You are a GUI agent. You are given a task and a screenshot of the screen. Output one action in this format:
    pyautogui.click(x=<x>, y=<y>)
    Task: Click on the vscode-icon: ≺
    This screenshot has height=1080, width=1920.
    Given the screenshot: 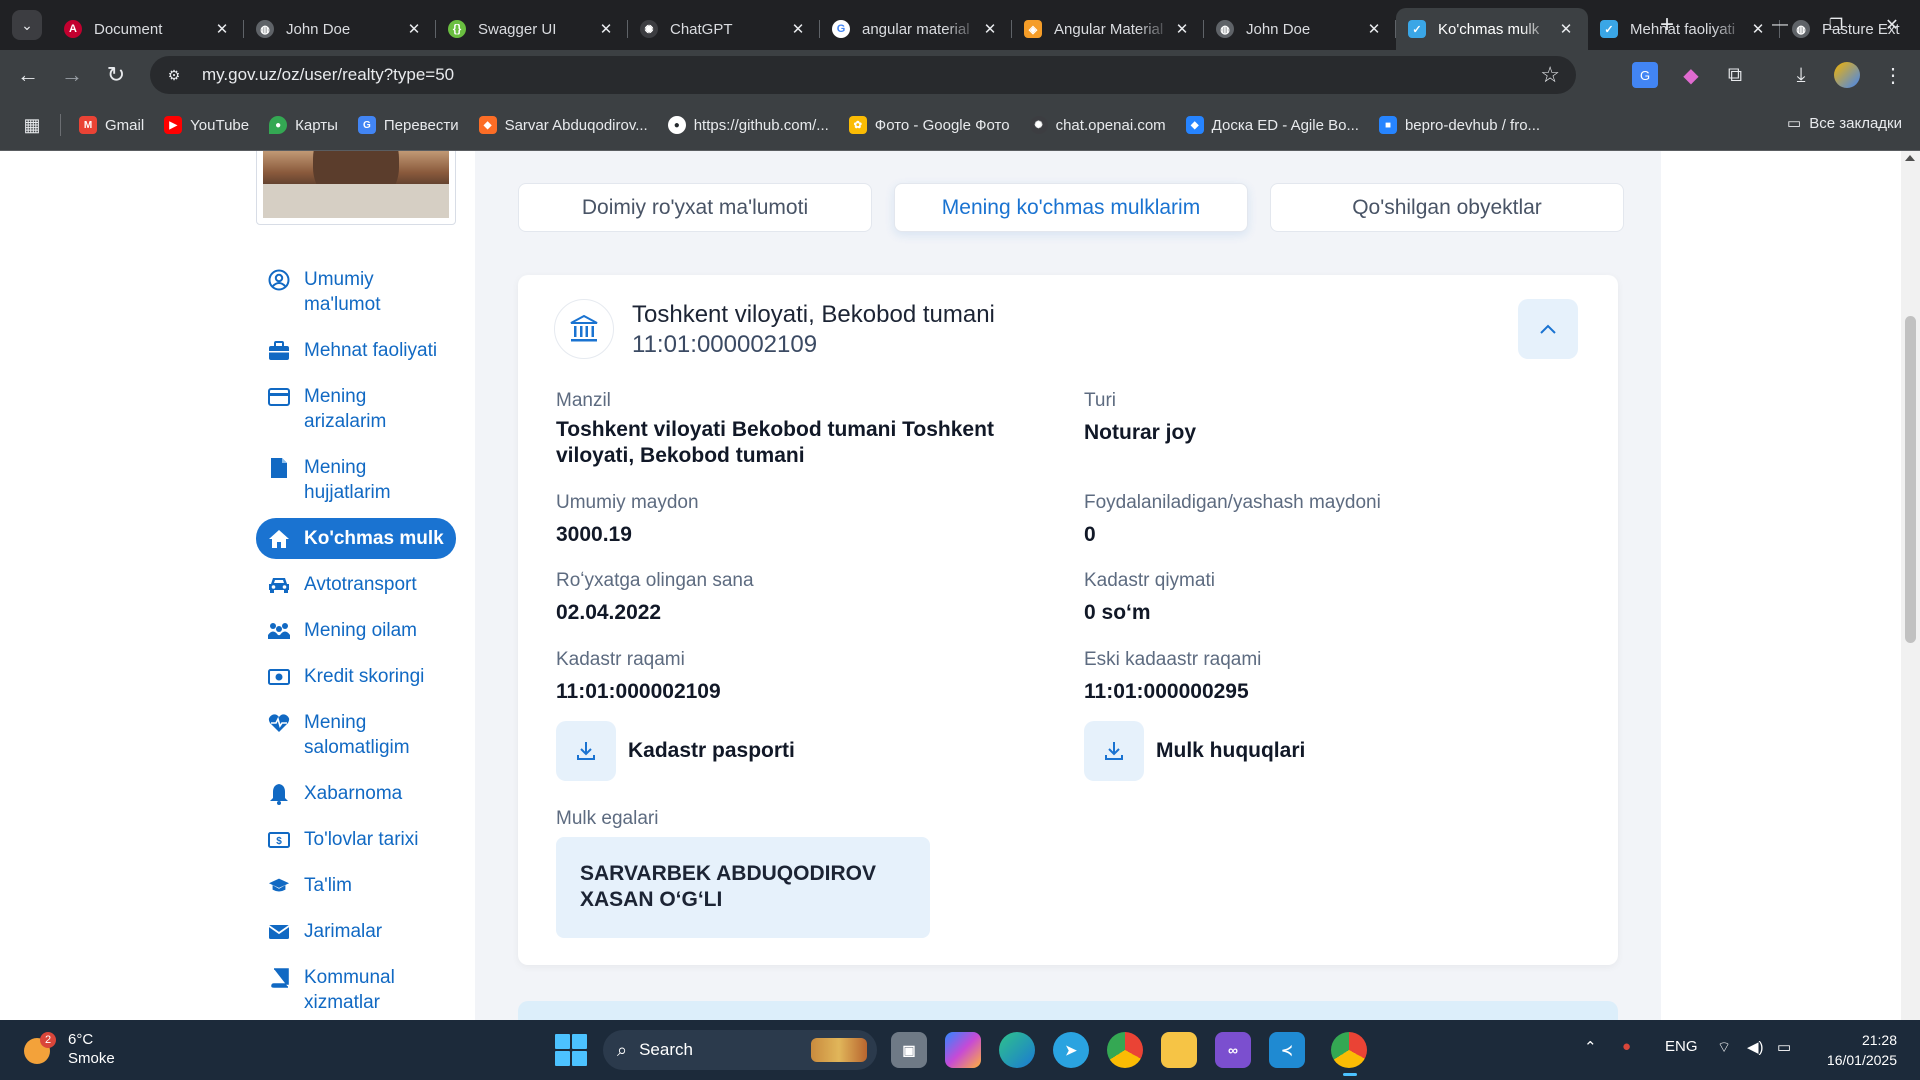 What is the action you would take?
    pyautogui.click(x=1287, y=1050)
    